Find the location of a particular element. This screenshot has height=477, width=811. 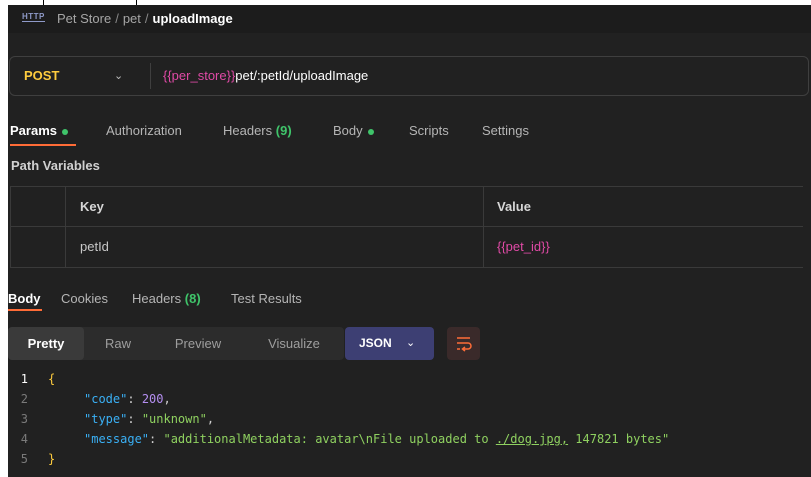

tab-count: (9) is located at coordinates (283, 130).